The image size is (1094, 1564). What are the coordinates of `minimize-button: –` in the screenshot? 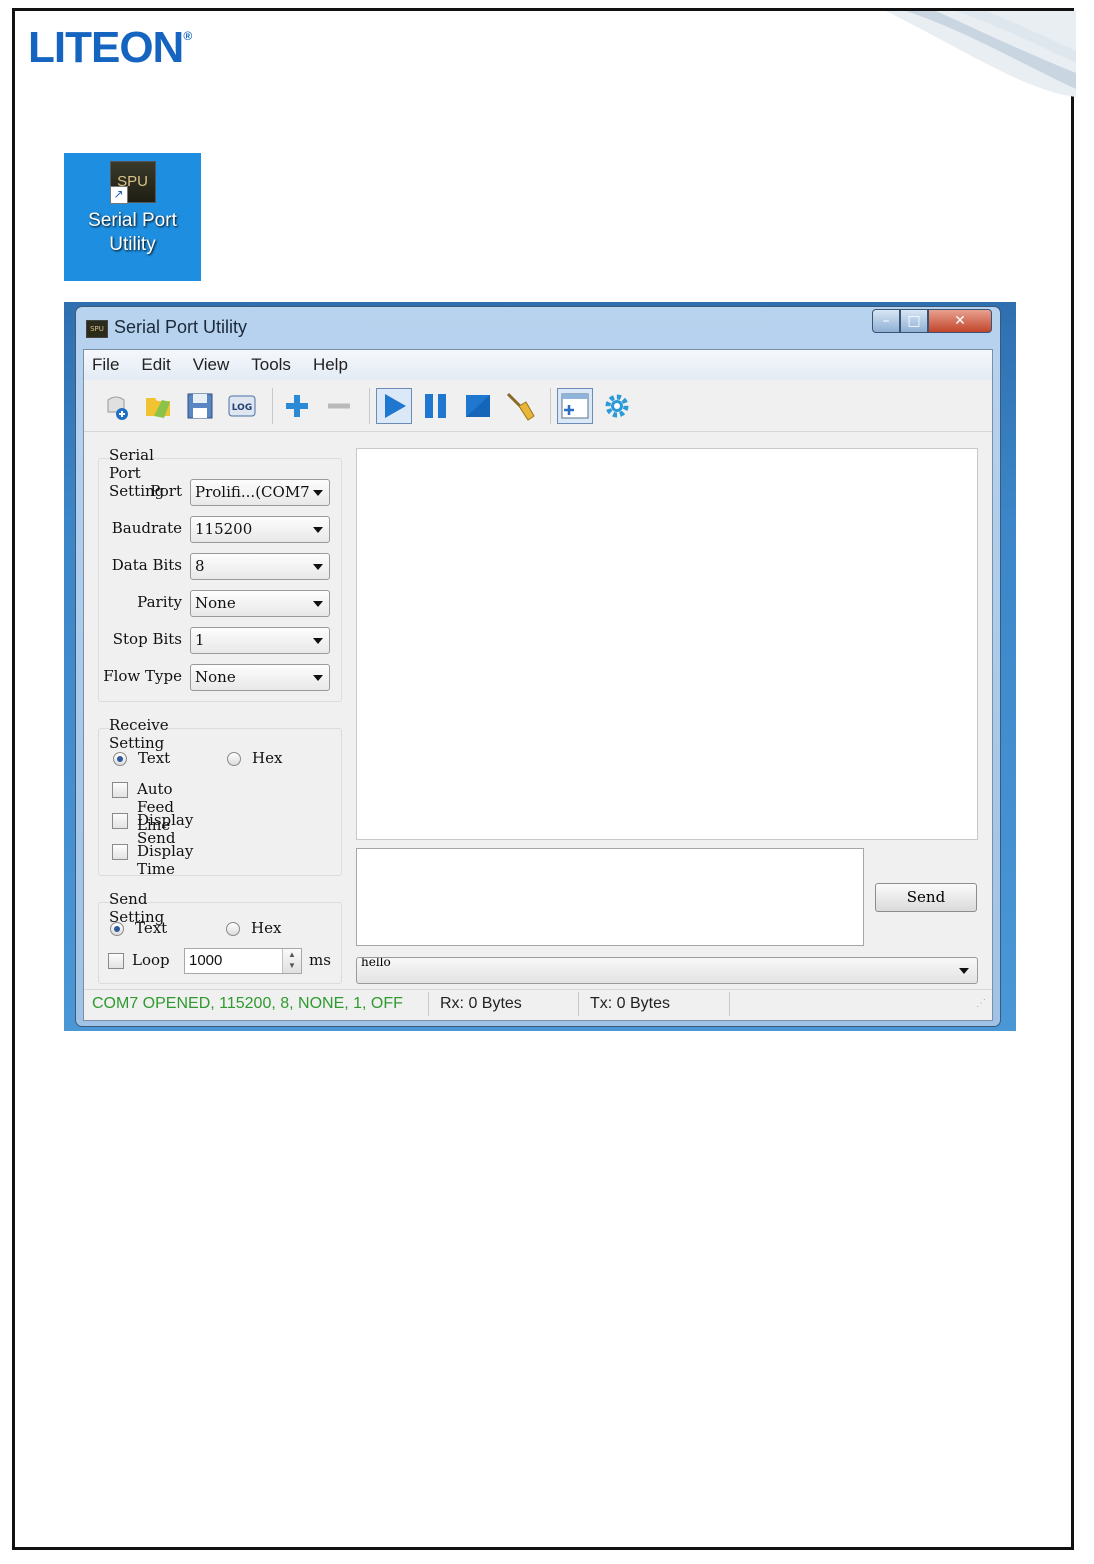 It's located at (886, 321).